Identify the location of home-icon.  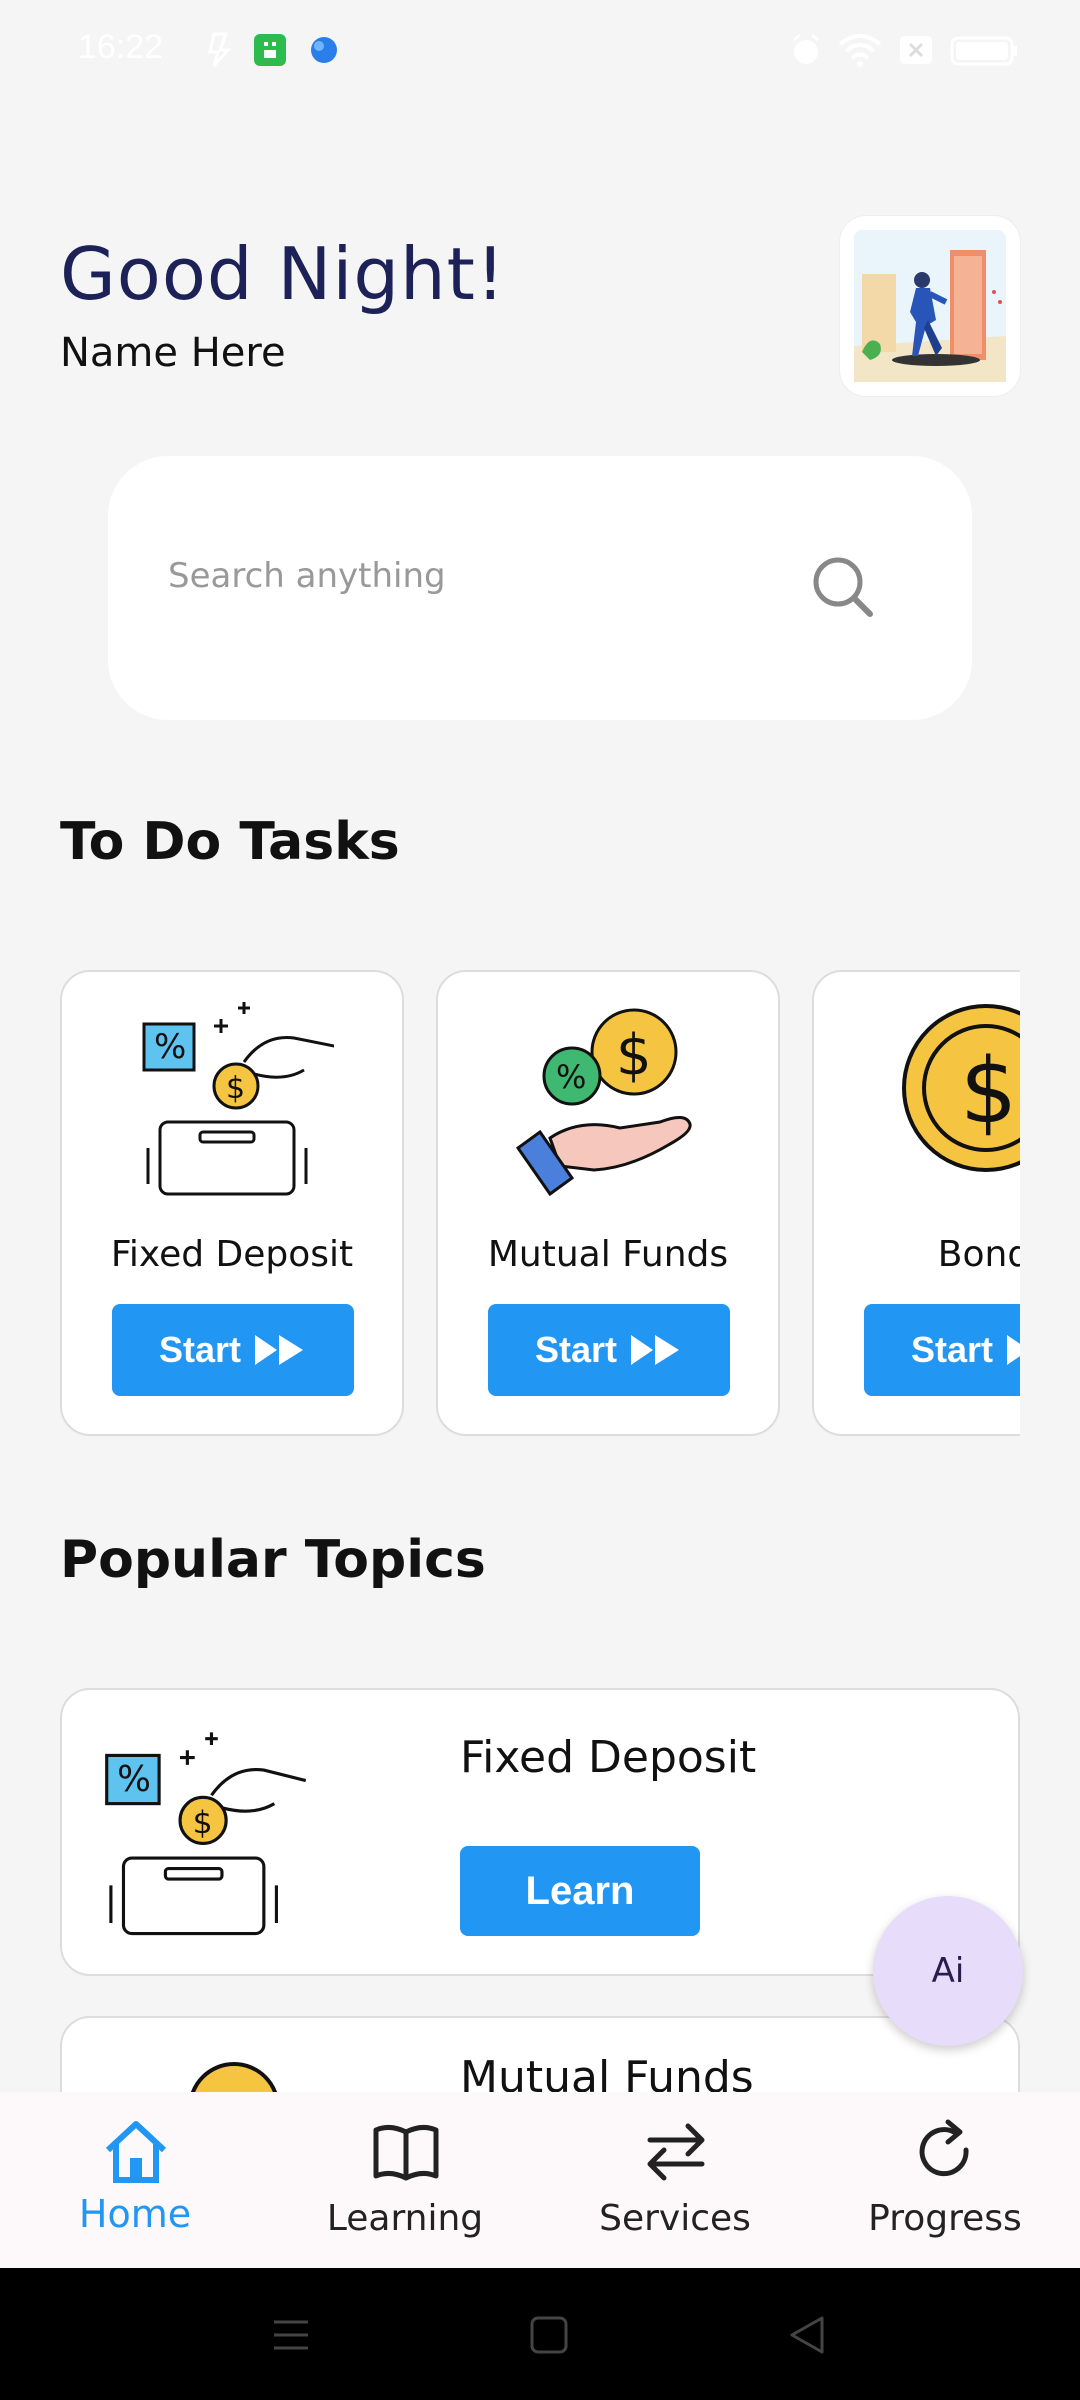
(136, 2152).